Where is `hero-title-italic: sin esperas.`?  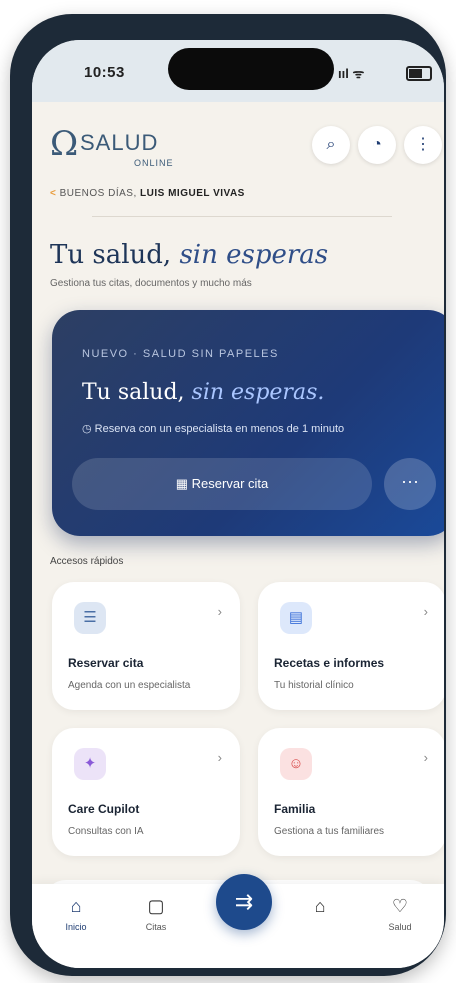
hero-title-italic: sin esperas. is located at coordinates (258, 392).